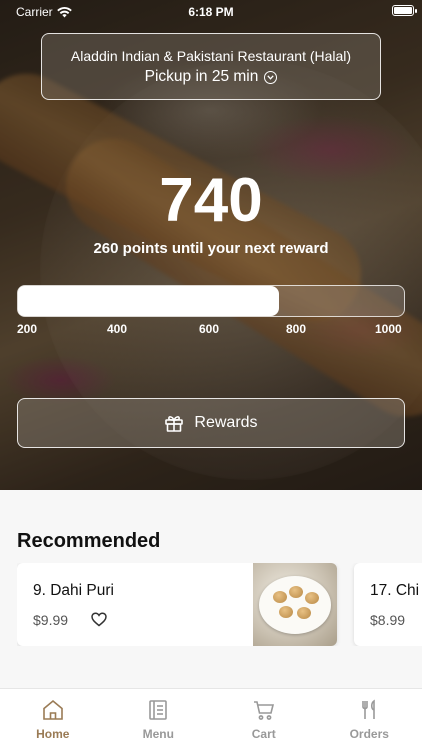 The image size is (422, 750). I want to click on tab-label: Menu, so click(158, 734).